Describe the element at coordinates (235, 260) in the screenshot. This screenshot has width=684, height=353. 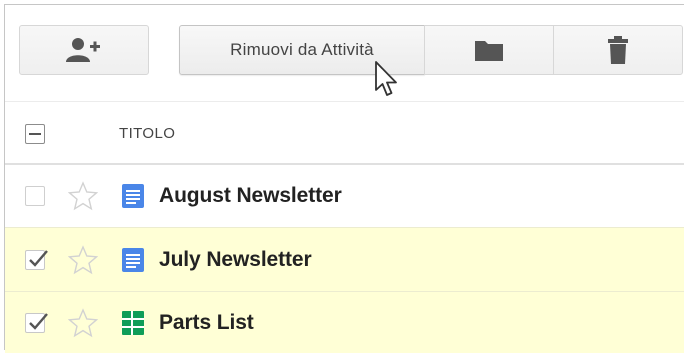
I see `item-name: July Newsletter` at that location.